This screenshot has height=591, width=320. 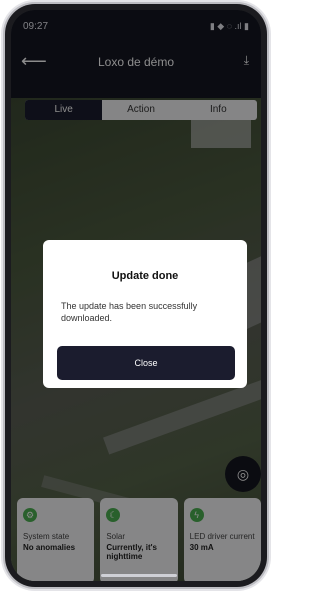 What do you see at coordinates (145, 276) in the screenshot?
I see `dialog-title: Update done` at bounding box center [145, 276].